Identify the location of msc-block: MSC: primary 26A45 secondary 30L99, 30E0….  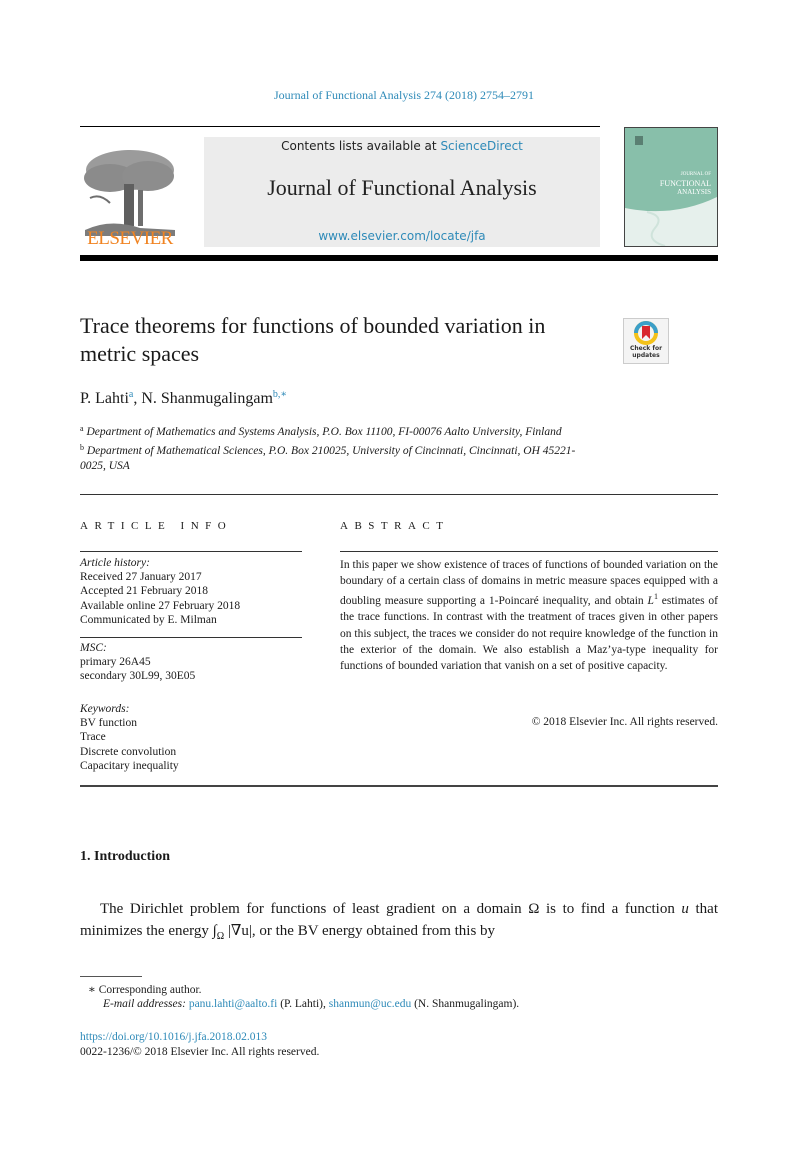
(137, 662).